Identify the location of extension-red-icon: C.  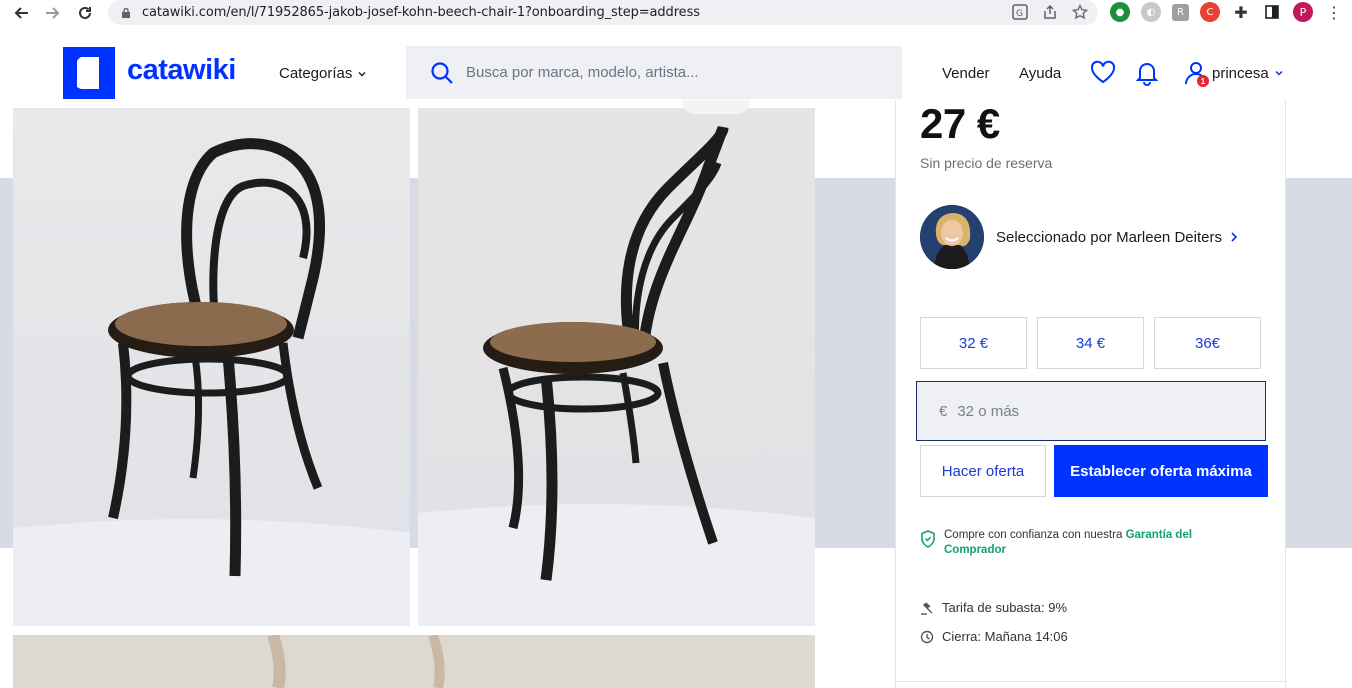
(1210, 12).